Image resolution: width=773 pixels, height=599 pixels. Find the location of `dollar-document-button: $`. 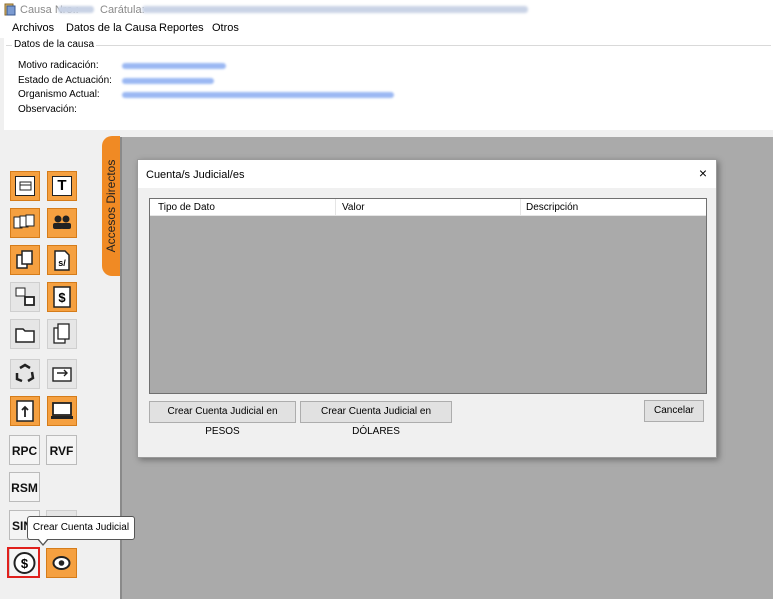

dollar-document-button: $ is located at coordinates (62, 297).